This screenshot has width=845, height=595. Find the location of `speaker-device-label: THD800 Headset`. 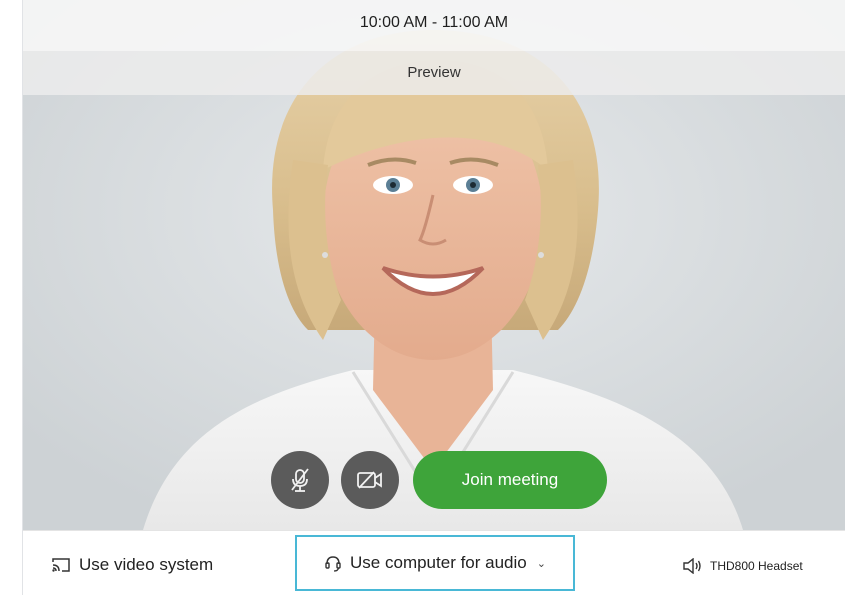

speaker-device-label: THD800 Headset is located at coordinates (756, 566).